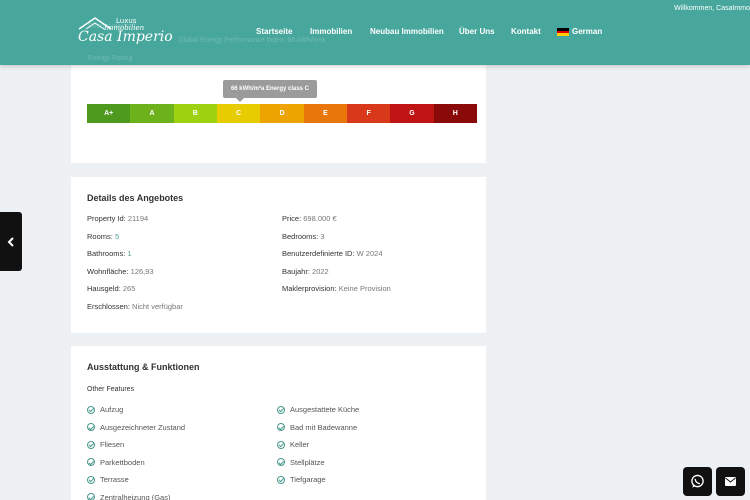  I want to click on energy-tooltip: 66 kWh/m²a Energy class C, so click(270, 91).